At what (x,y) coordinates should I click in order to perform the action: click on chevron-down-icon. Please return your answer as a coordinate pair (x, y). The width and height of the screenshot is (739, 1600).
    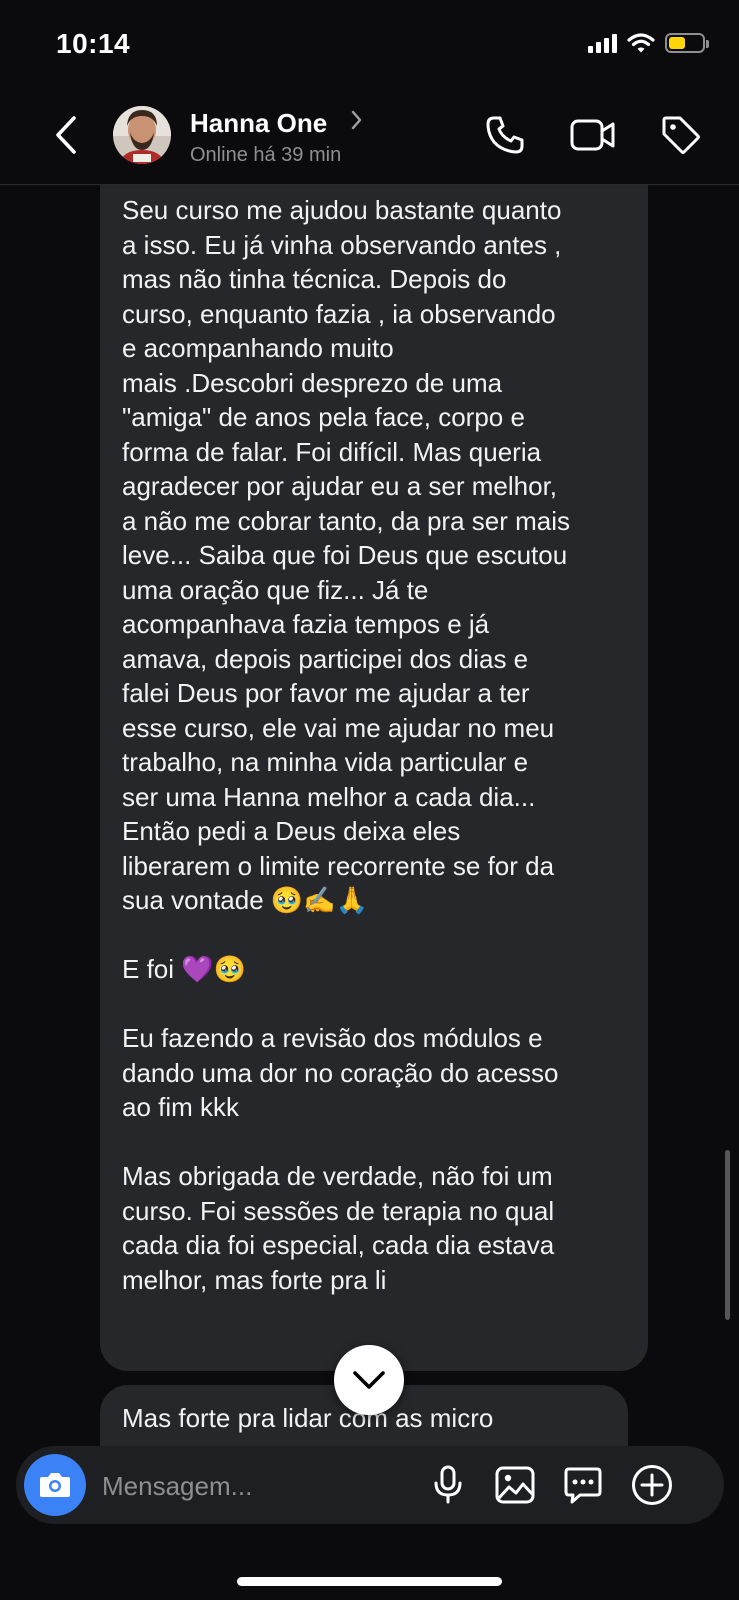
    Looking at the image, I should click on (369, 1380).